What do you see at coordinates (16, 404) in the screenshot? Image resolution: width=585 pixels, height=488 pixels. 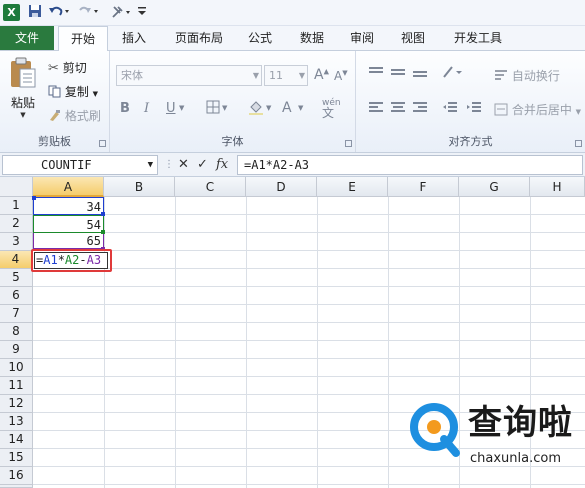 I see `row-header-12: 12` at bounding box center [16, 404].